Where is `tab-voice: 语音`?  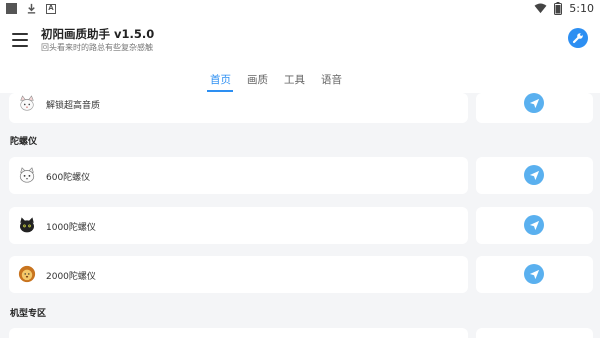 tab-voice: 语音 is located at coordinates (331, 79).